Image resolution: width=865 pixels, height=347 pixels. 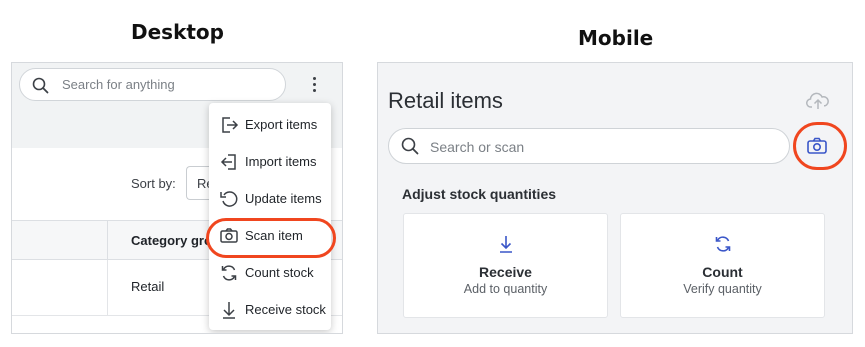 I want to click on card-title: Count, so click(x=722, y=272).